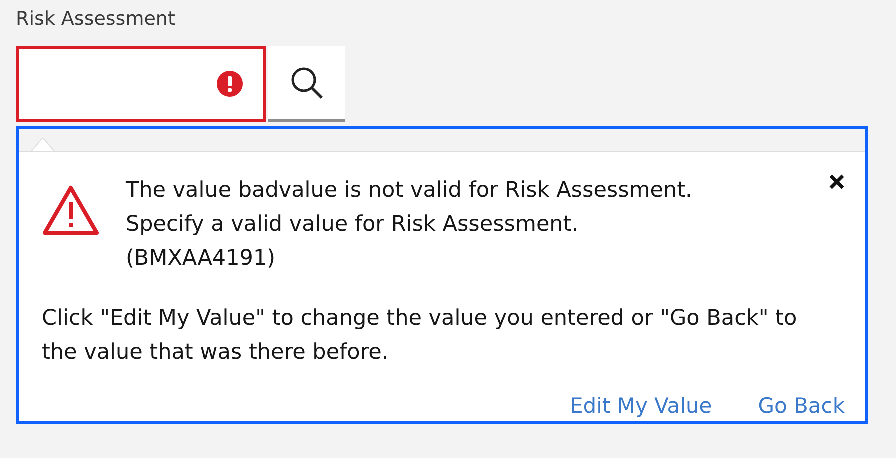 The image size is (896, 458). Describe the element at coordinates (420, 336) in the screenshot. I see `instruction-text: Click "Edit My Value" to change the value you entered or "Go Back" to the value that was there before.` at that location.